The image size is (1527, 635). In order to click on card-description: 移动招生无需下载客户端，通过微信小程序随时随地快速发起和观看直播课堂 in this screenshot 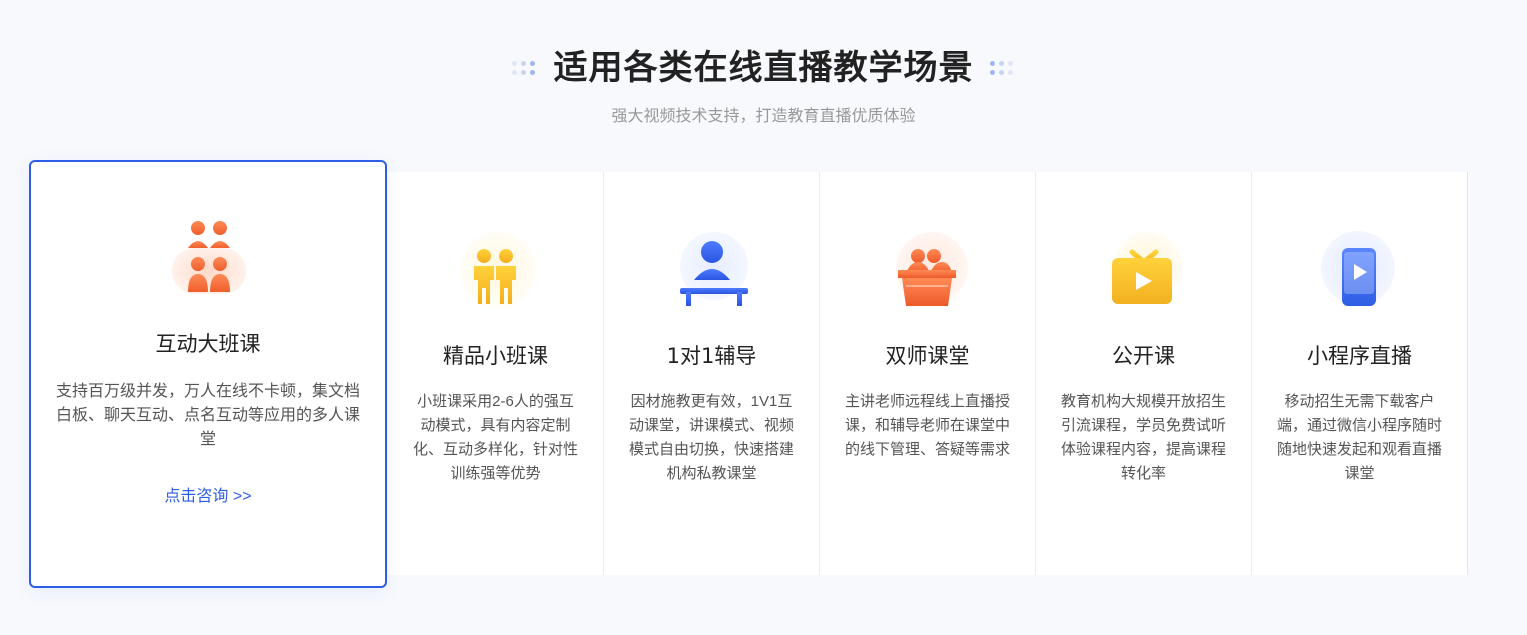, I will do `click(1359, 437)`.